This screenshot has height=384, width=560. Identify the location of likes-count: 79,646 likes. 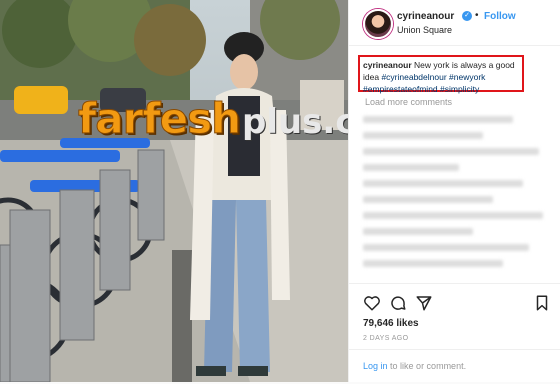
(391, 323).